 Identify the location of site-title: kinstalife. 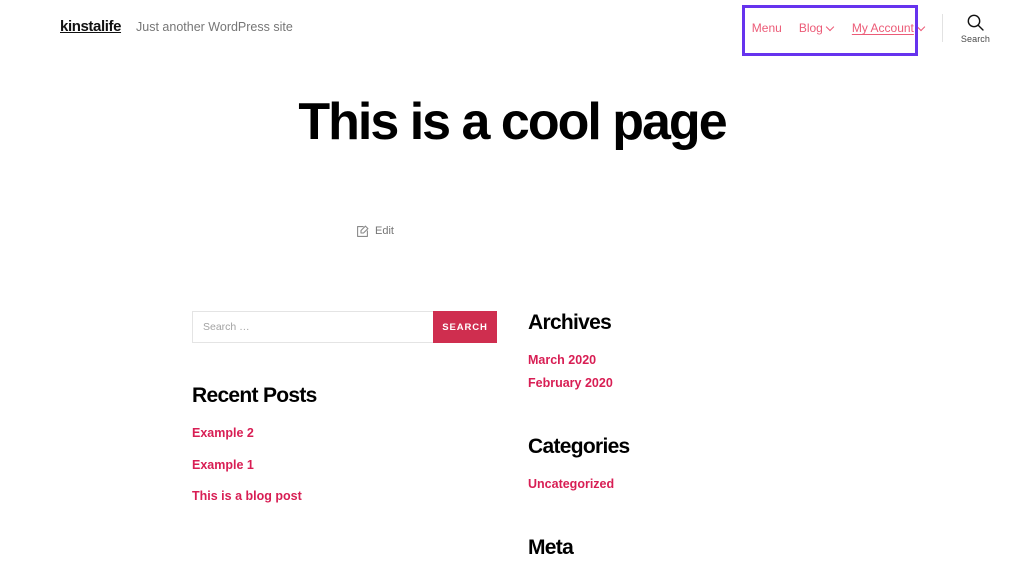
(90, 26).